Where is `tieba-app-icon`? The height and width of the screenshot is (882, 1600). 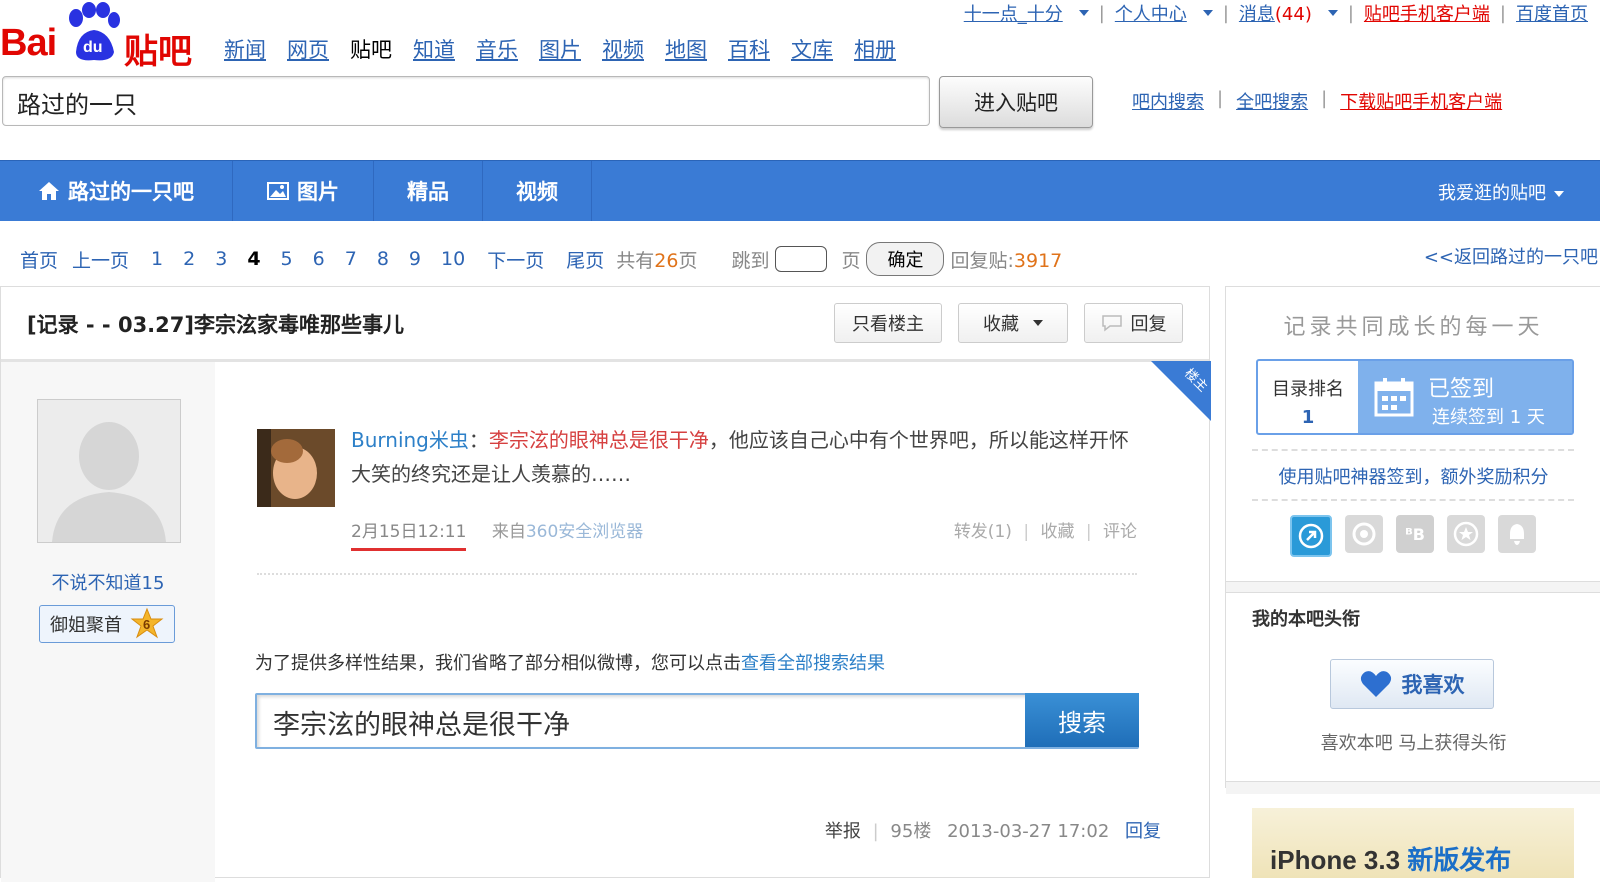
tieba-app-icon is located at coordinates (1311, 536).